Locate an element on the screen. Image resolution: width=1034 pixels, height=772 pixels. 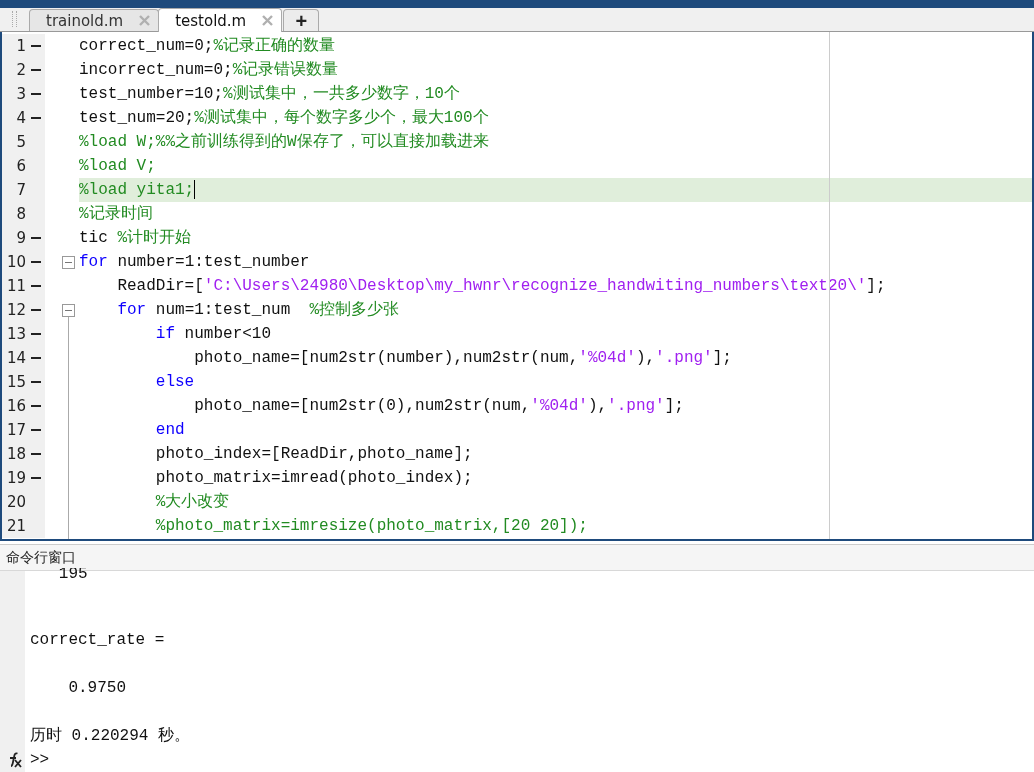
code-line: else is located at coordinates (175, 382).